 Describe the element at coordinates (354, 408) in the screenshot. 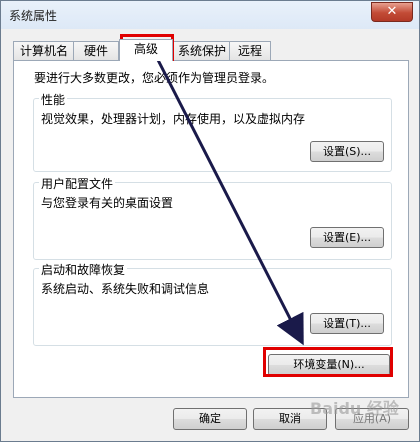

I see `baidu-watermark: Baidu 经验` at that location.